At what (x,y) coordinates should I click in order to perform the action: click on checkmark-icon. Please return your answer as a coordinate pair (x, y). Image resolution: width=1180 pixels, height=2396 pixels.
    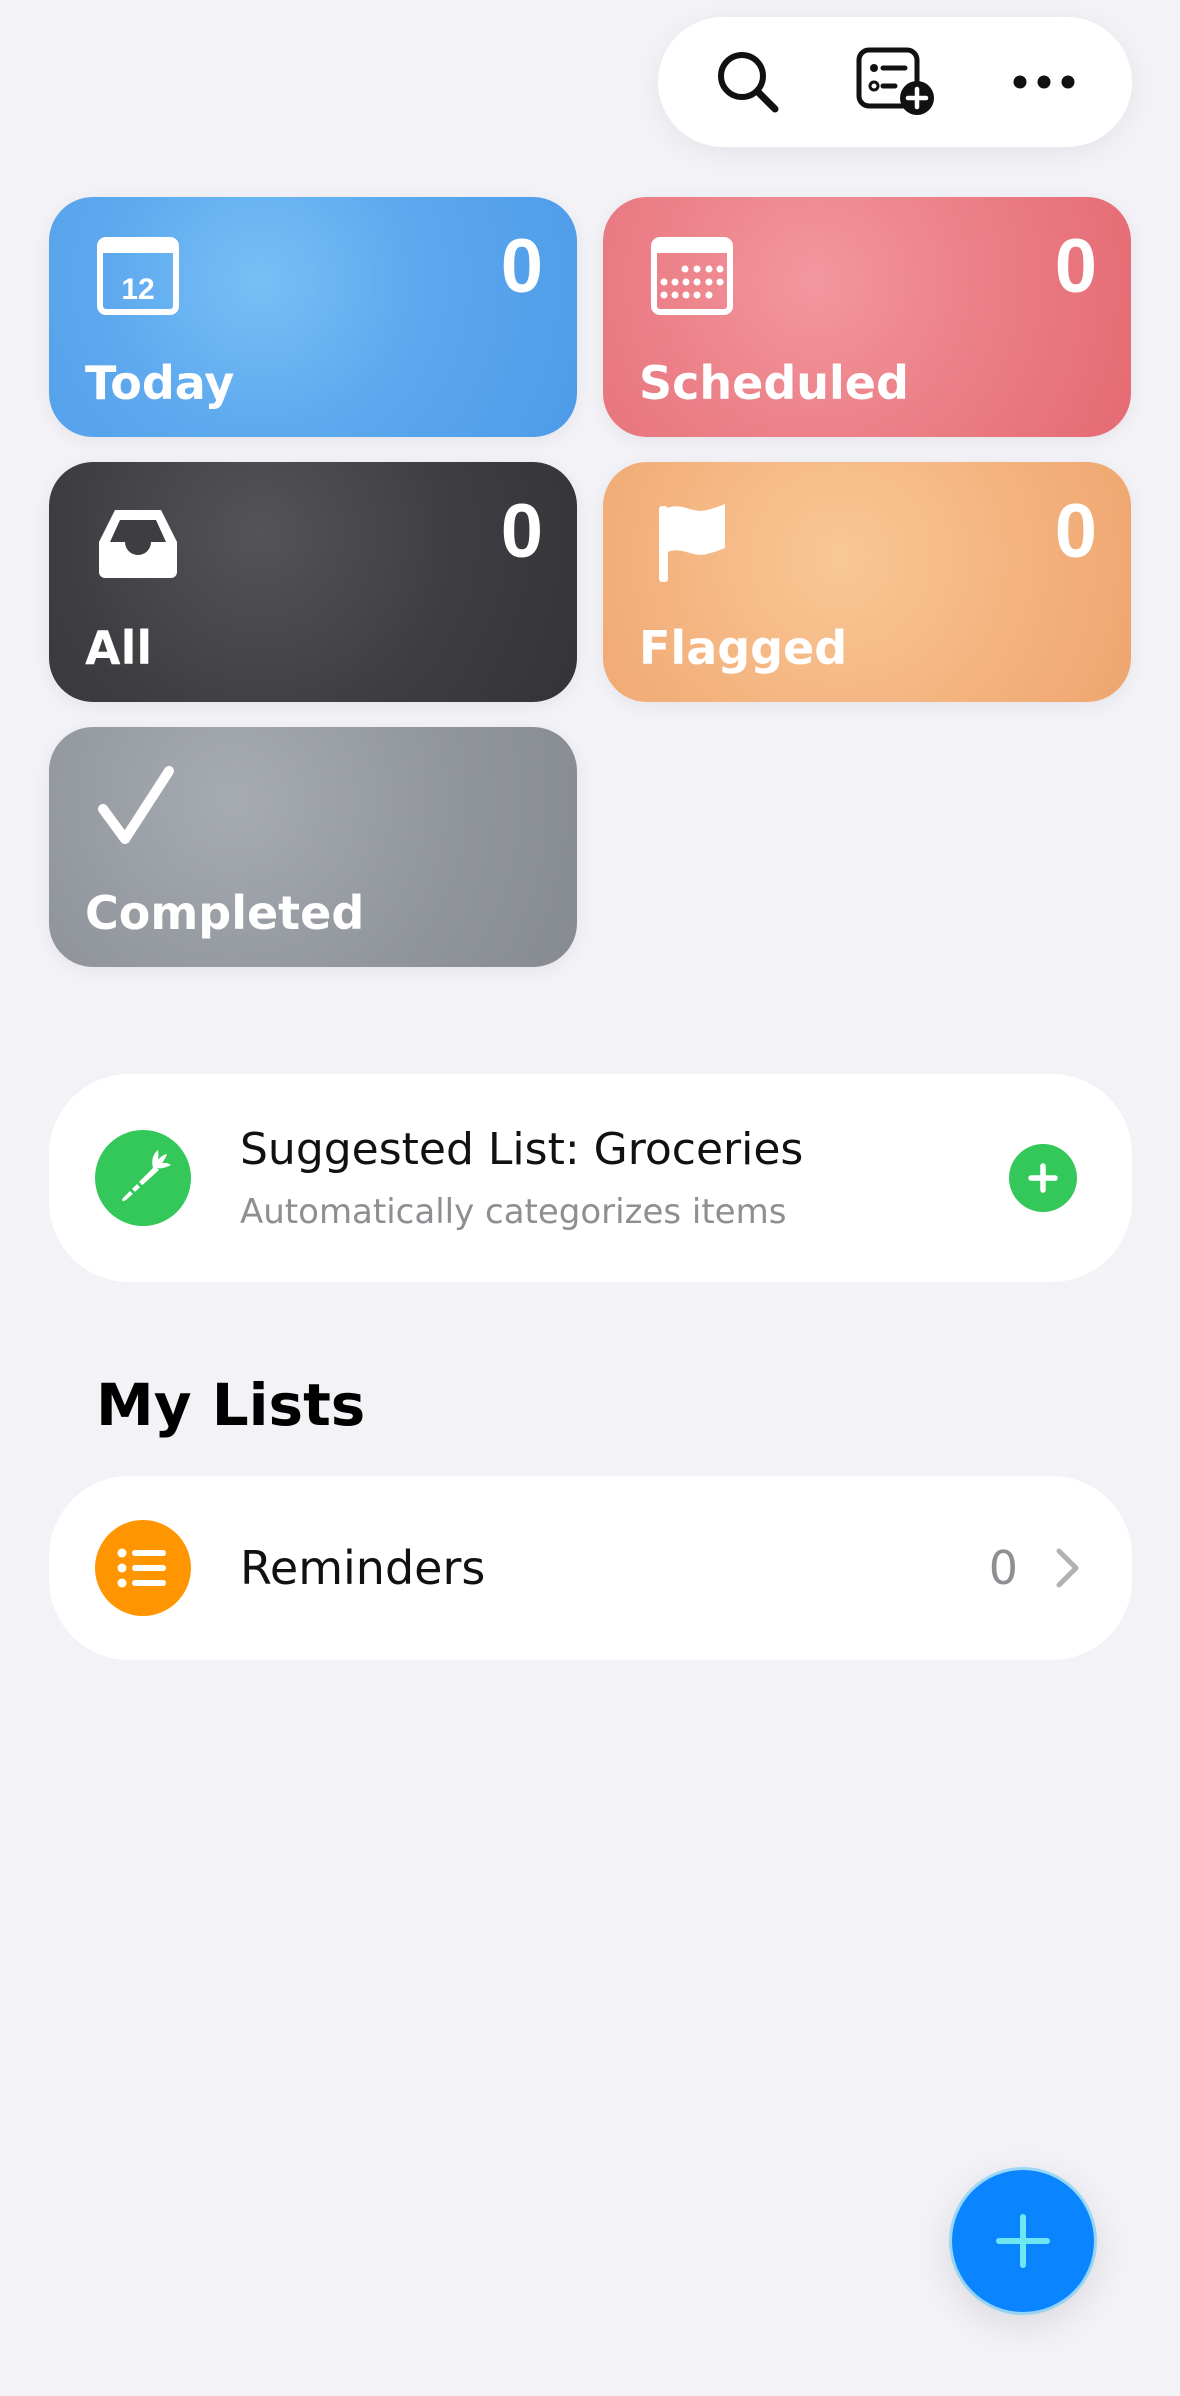
    Looking at the image, I should click on (136, 805).